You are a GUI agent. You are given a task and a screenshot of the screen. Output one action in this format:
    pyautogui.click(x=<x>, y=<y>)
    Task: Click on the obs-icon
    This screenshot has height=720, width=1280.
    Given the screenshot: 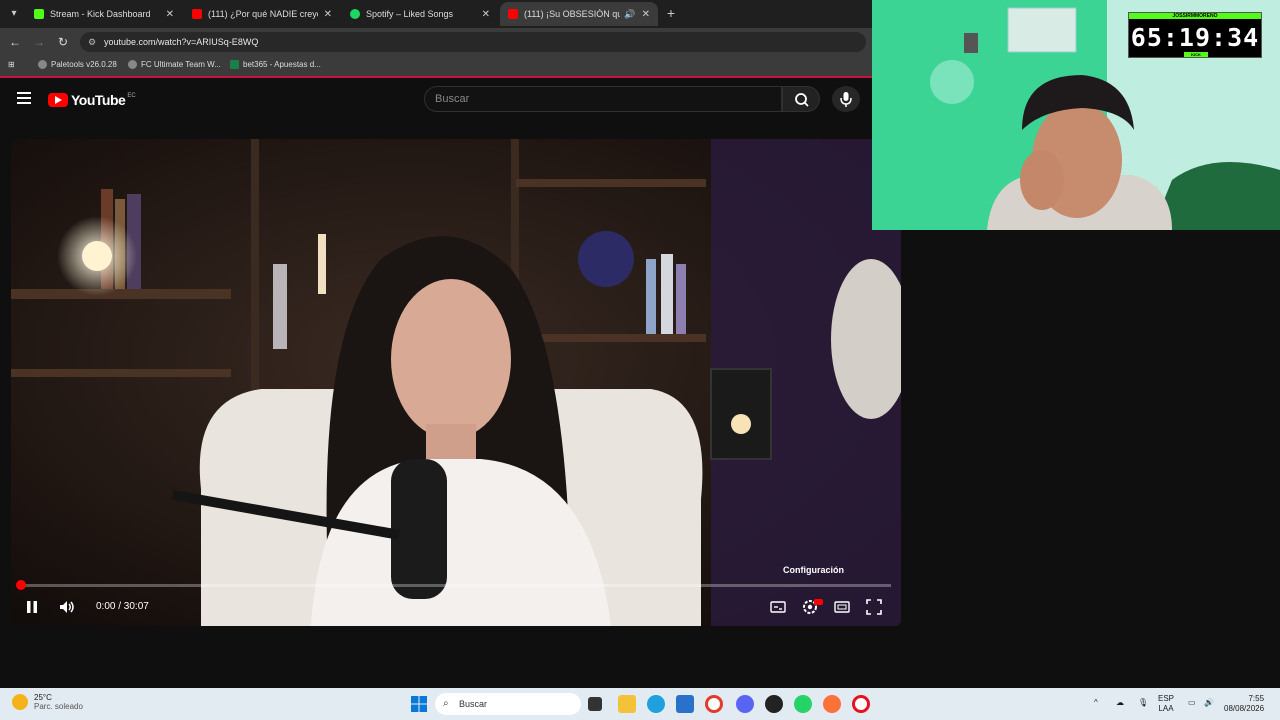 What is the action you would take?
    pyautogui.click(x=774, y=704)
    